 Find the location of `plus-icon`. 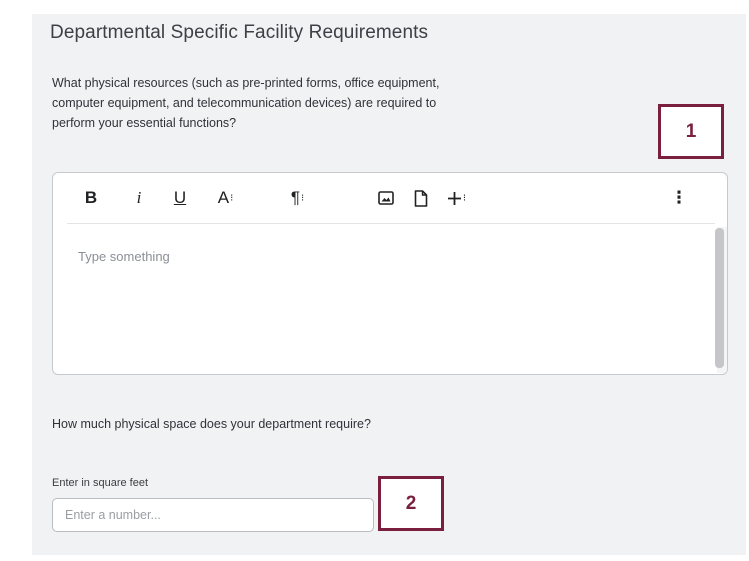

plus-icon is located at coordinates (454, 198).